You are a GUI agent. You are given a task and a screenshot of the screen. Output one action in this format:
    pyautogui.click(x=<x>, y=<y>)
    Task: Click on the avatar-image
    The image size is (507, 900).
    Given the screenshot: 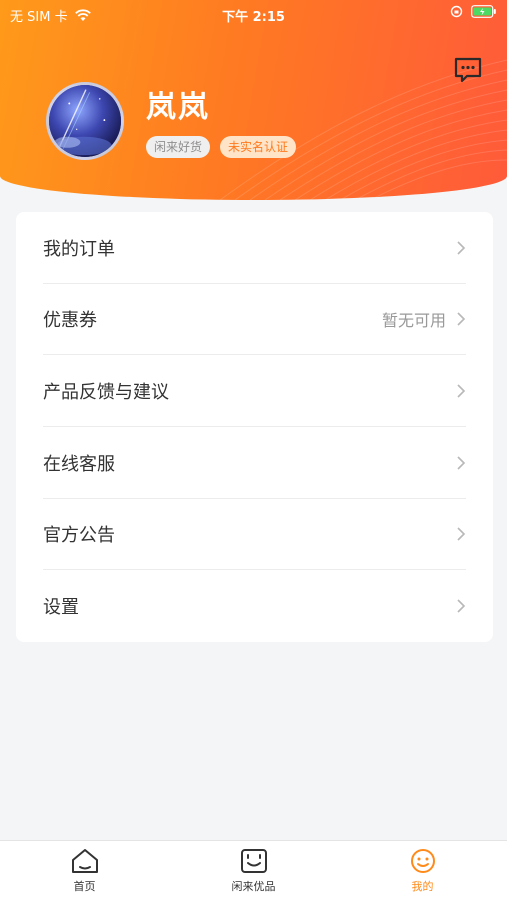 What is the action you would take?
    pyautogui.click(x=85, y=121)
    